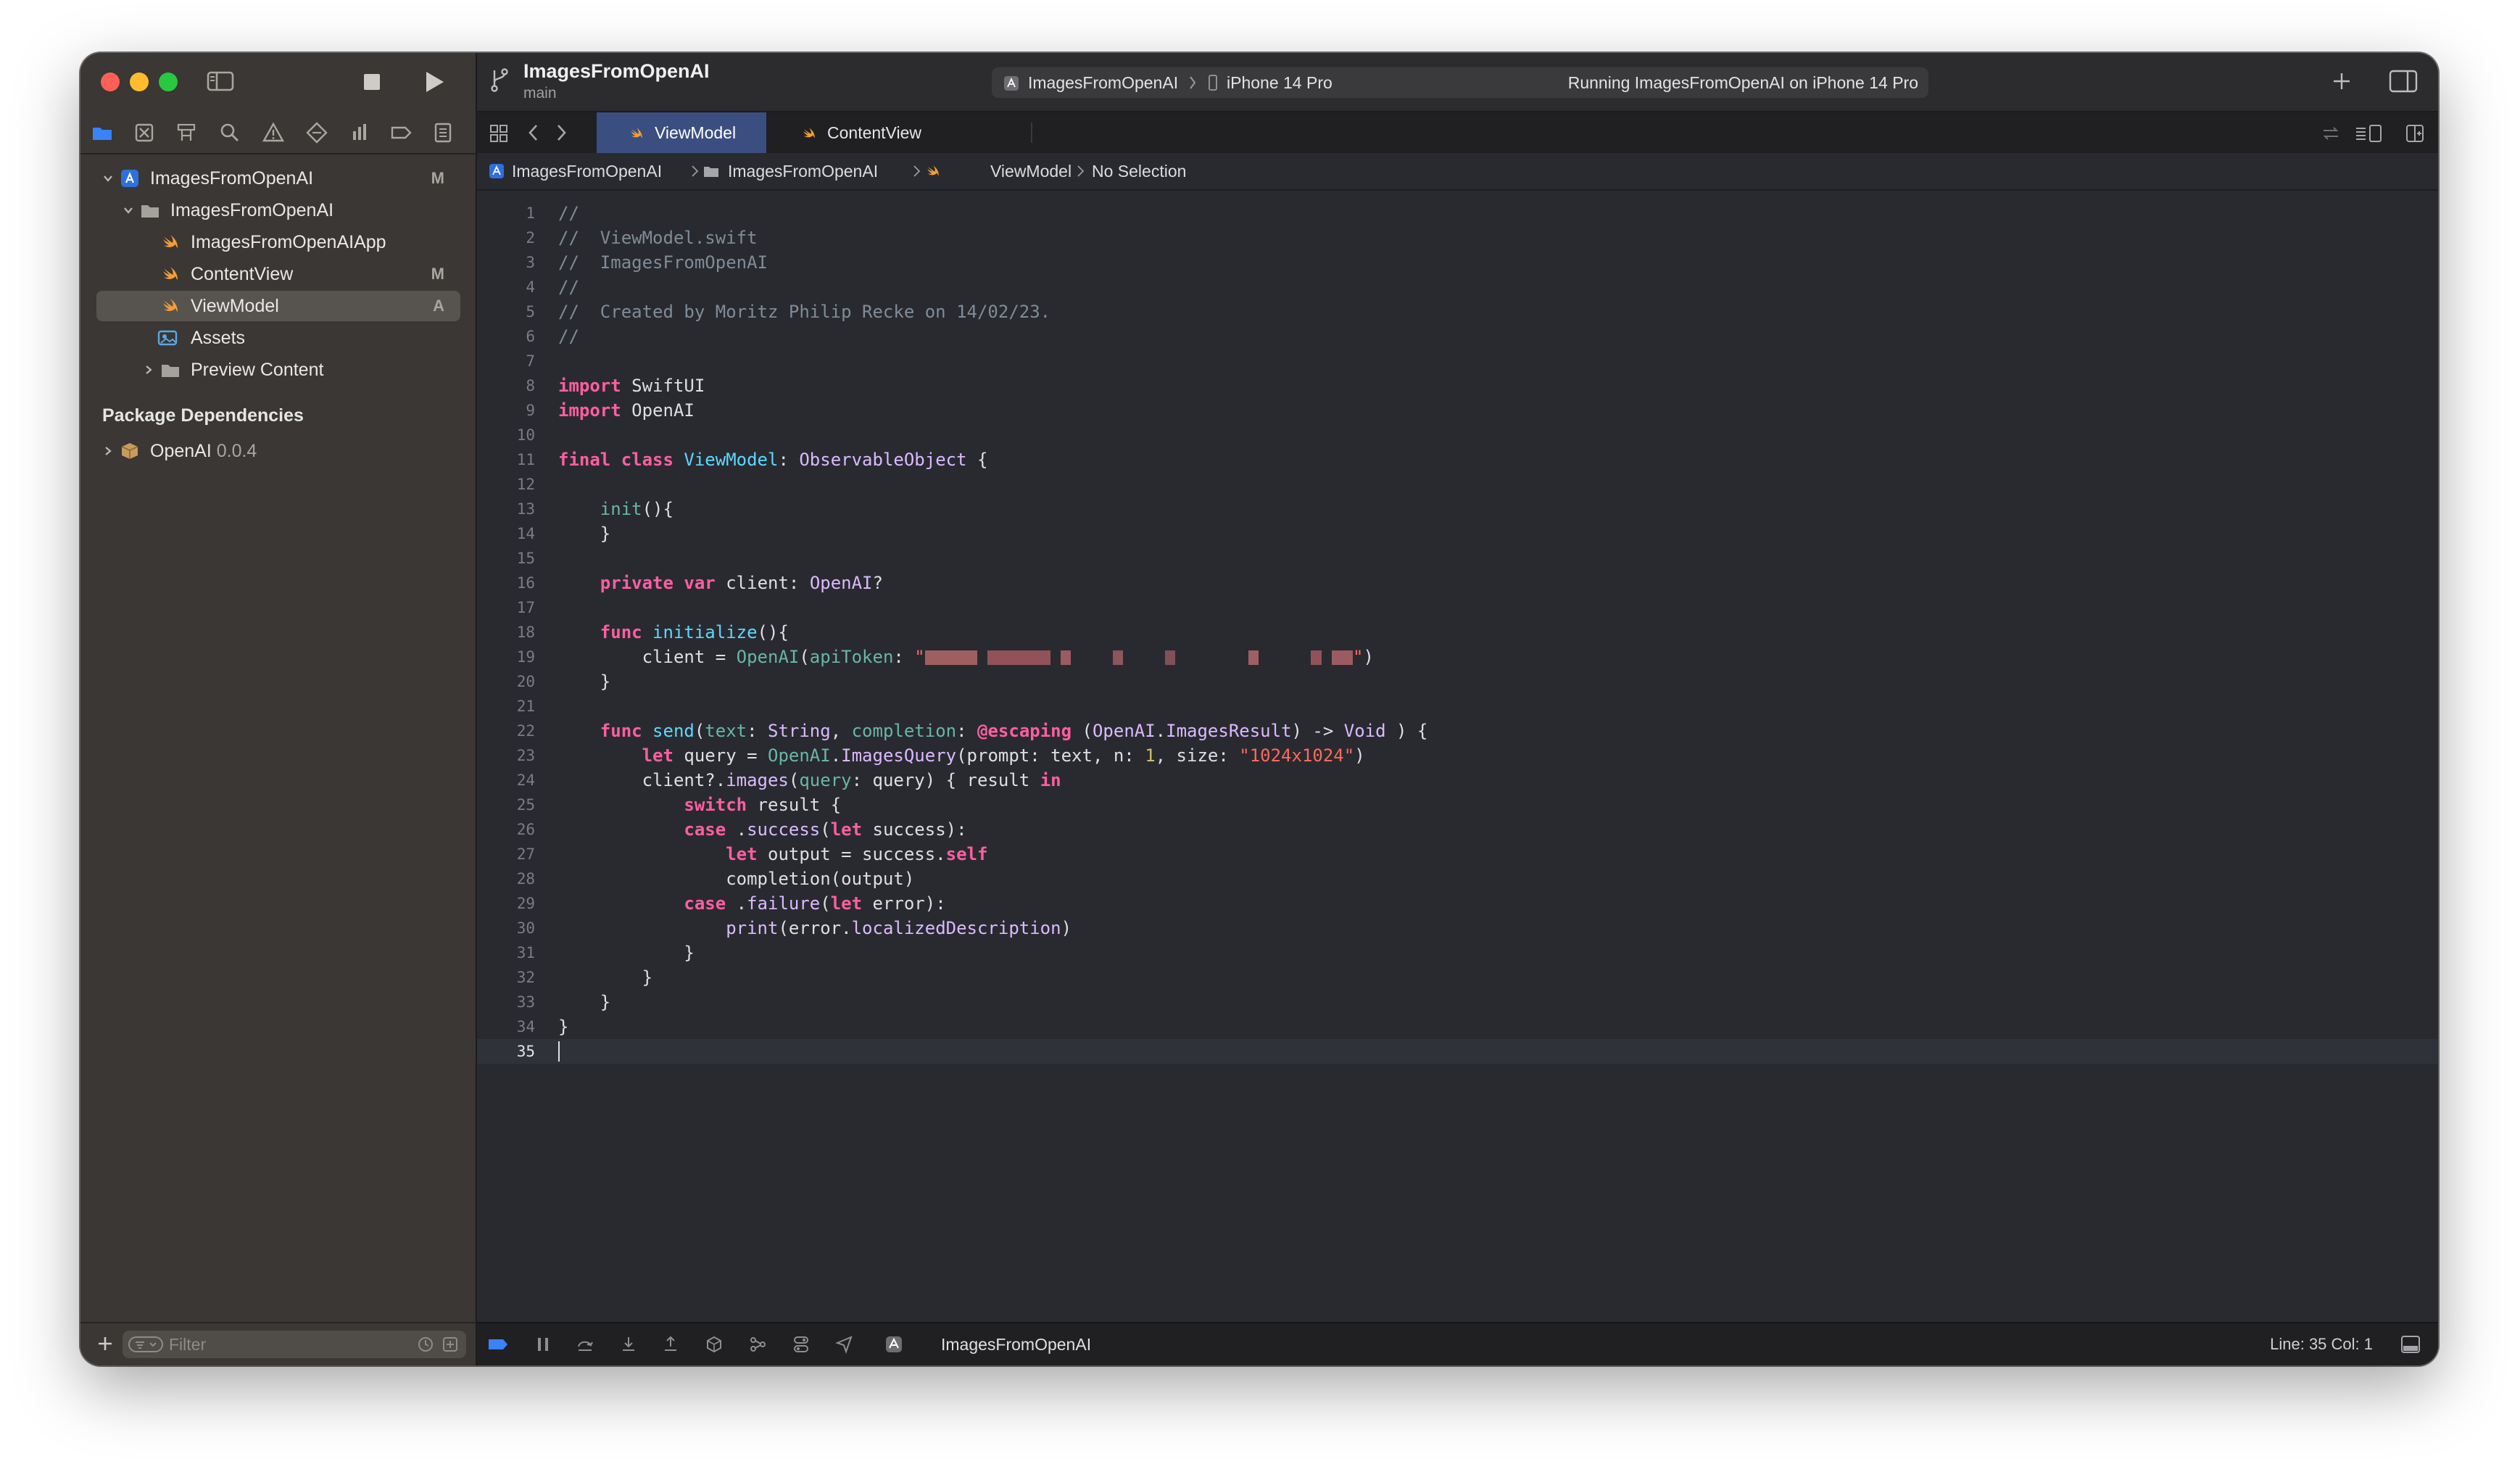  What do you see at coordinates (1457, 213) in the screenshot?
I see `code-line: 1 //` at bounding box center [1457, 213].